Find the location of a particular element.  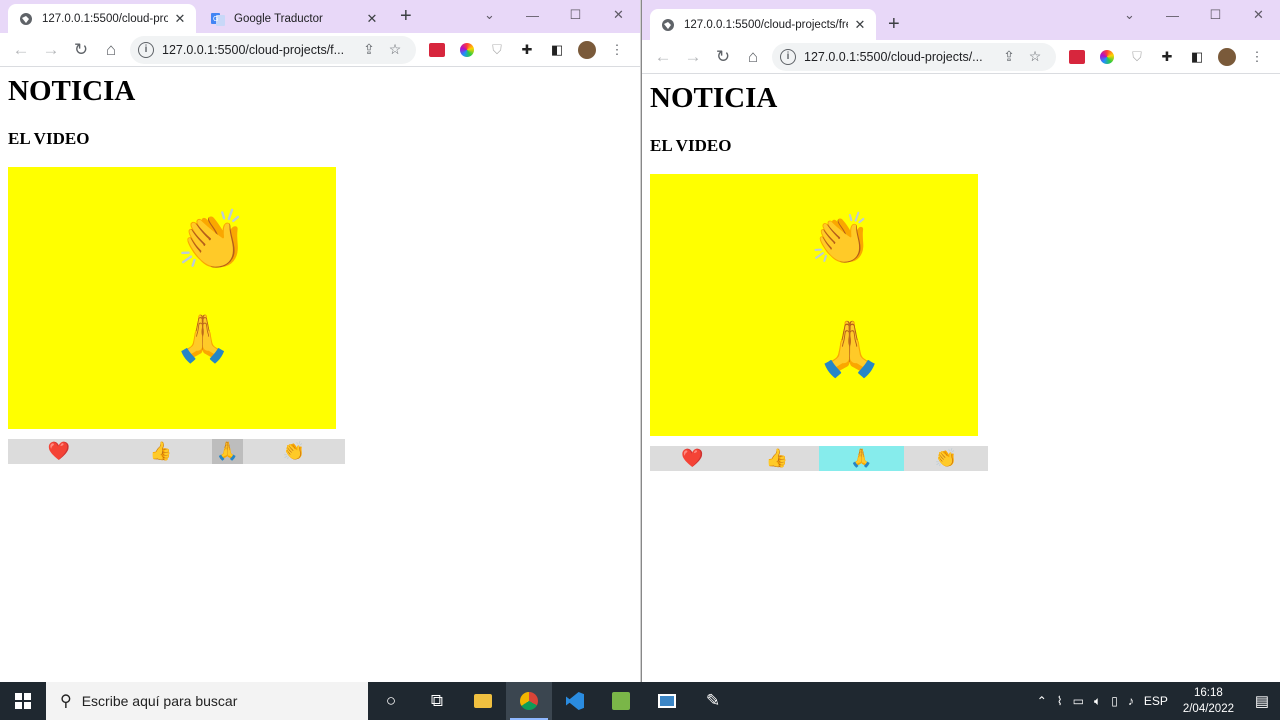

notifications-icon: ▤ is located at coordinates (1262, 701).